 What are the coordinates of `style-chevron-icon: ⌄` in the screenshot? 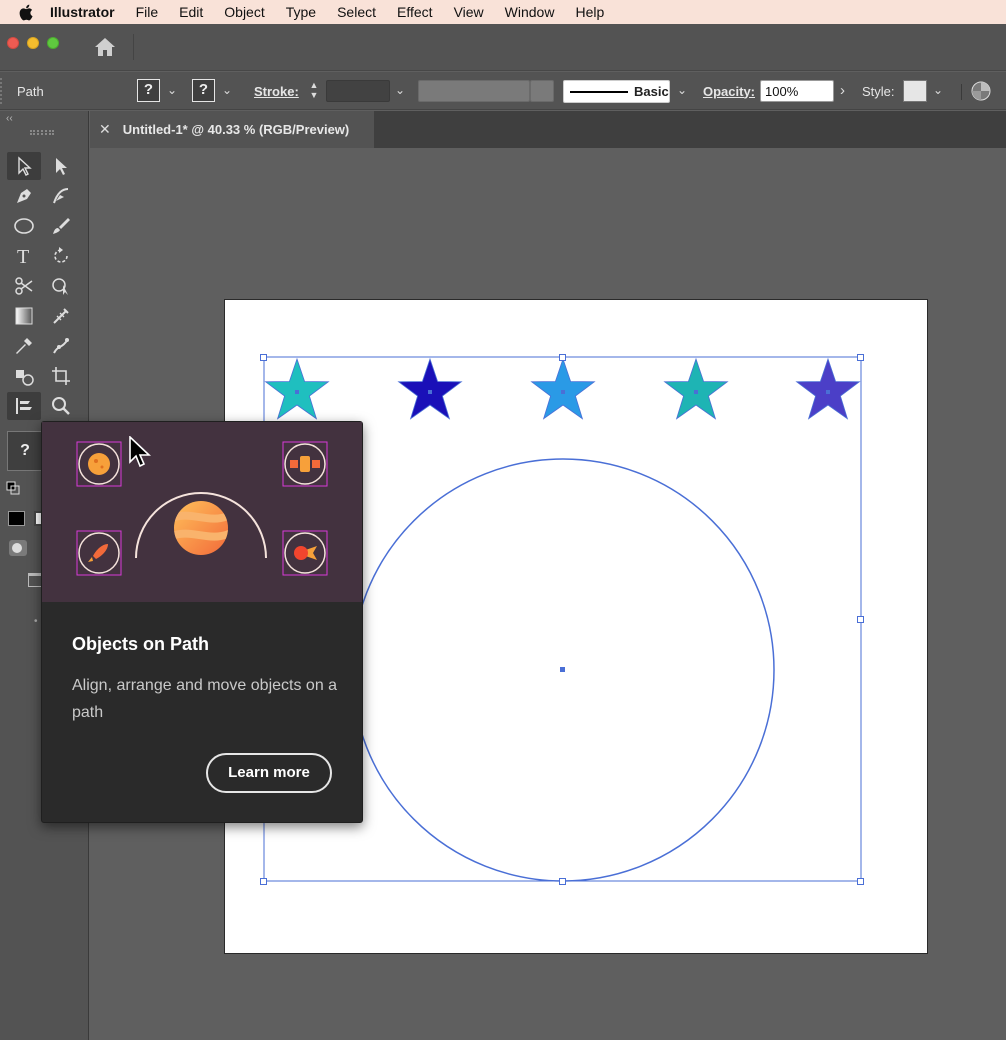 It's located at (938, 90).